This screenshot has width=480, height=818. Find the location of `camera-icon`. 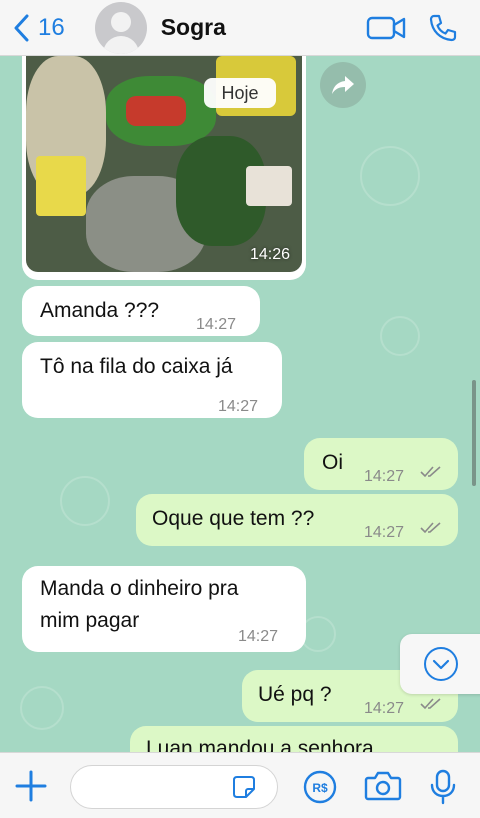

camera-icon is located at coordinates (383, 786).